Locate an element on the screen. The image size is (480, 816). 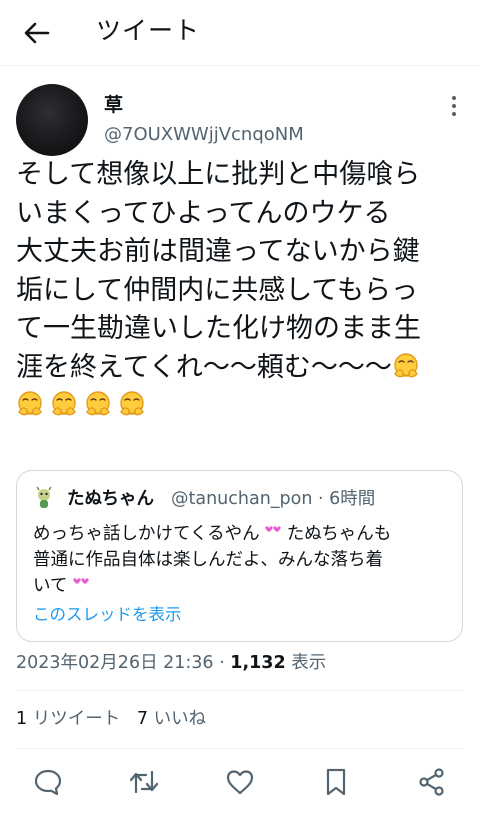
tweet-line: 大丈夫お前は間違ってないから鍵 is located at coordinates (218, 251).